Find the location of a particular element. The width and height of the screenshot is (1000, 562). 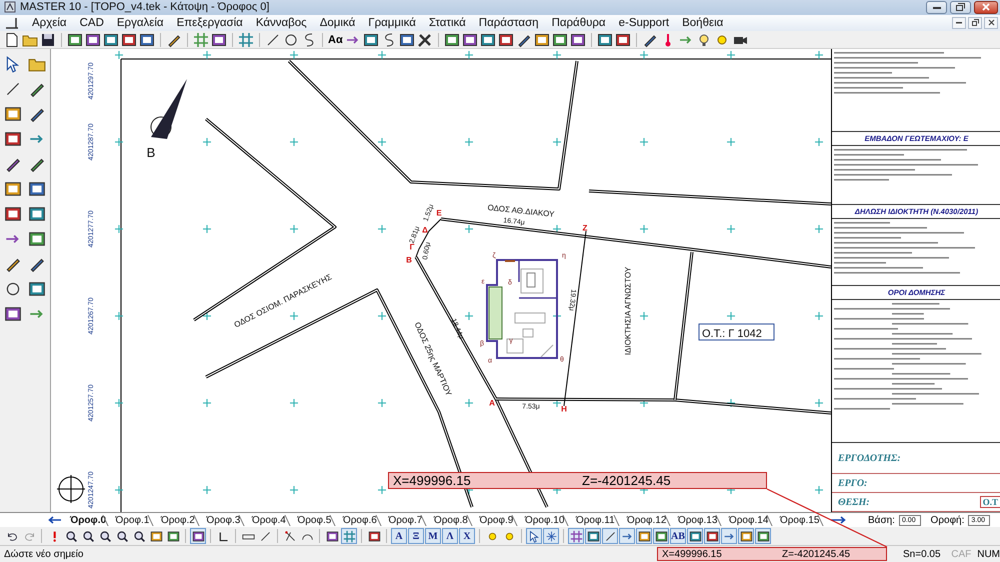

corner-label: Ο.Τ is located at coordinates (990, 502).